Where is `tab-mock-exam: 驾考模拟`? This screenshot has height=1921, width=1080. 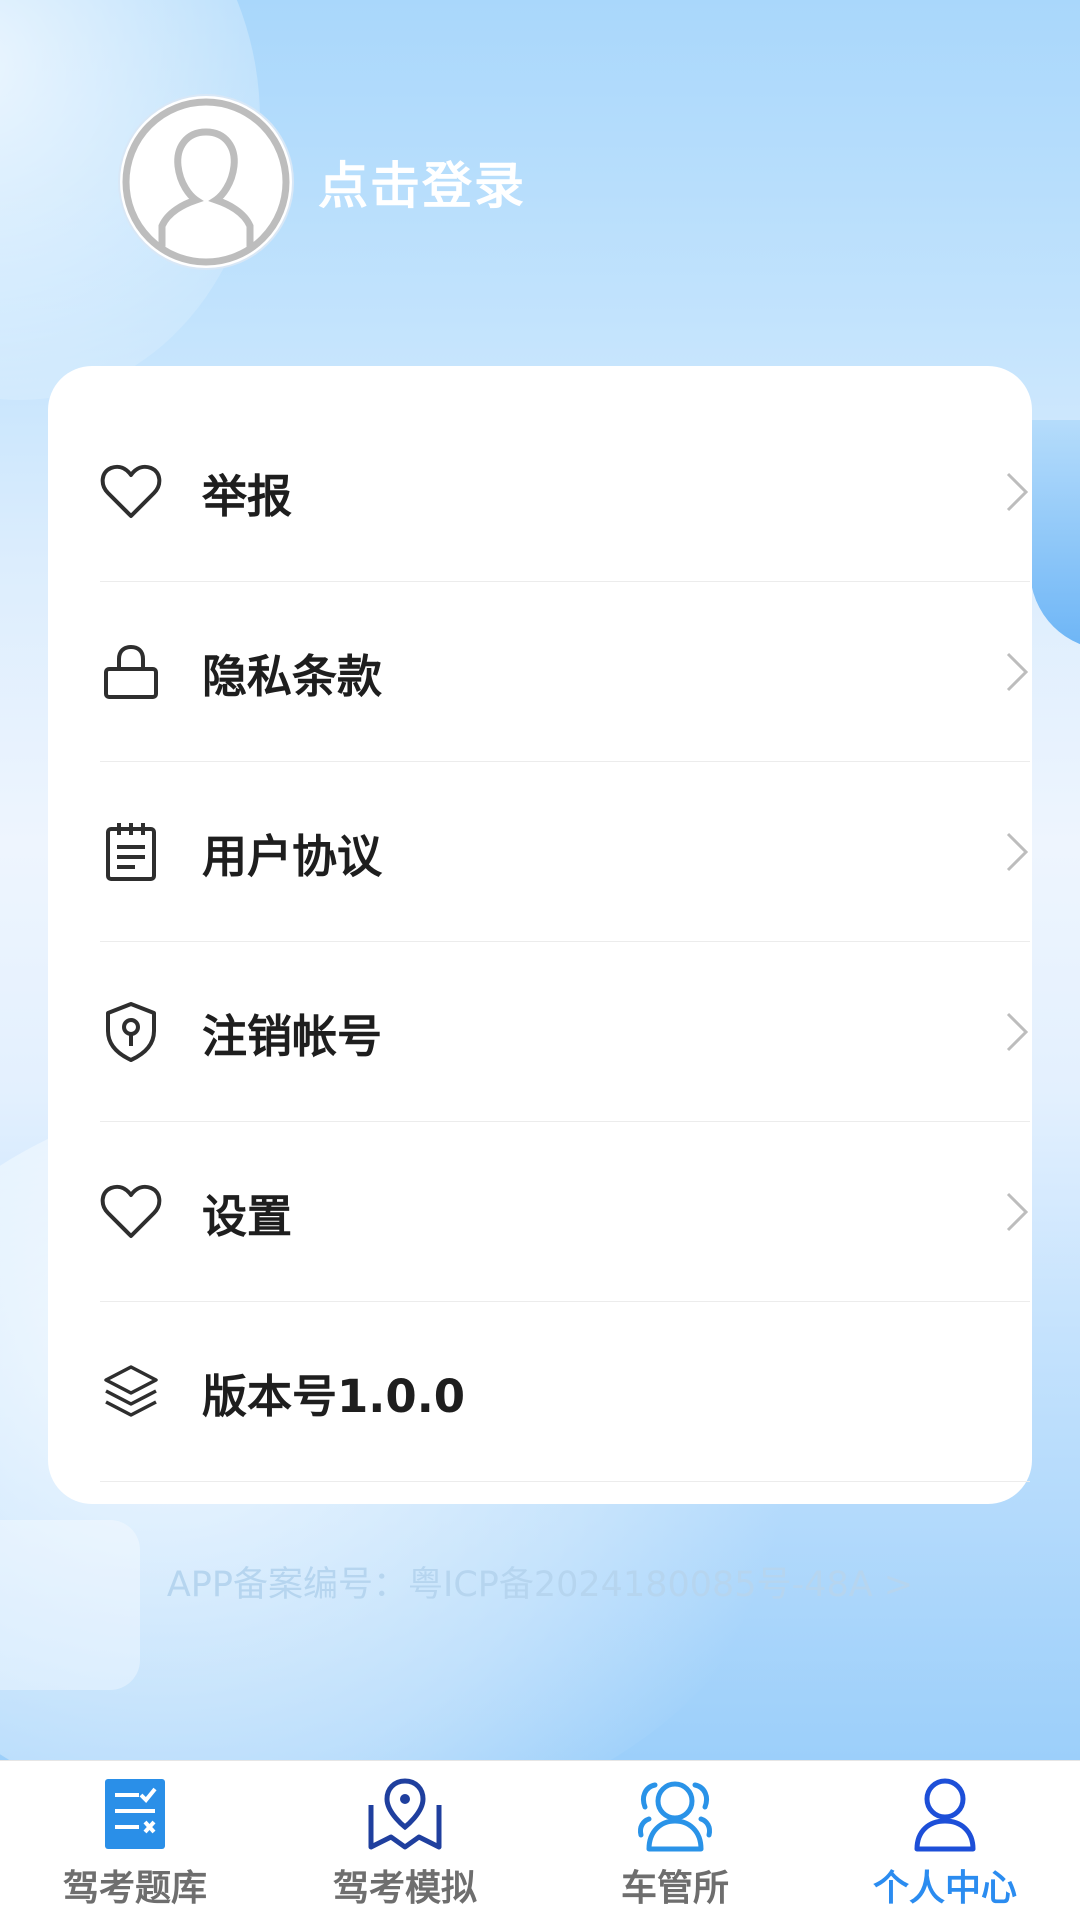
tab-mock-exam: 驾考模拟 is located at coordinates (405, 1841).